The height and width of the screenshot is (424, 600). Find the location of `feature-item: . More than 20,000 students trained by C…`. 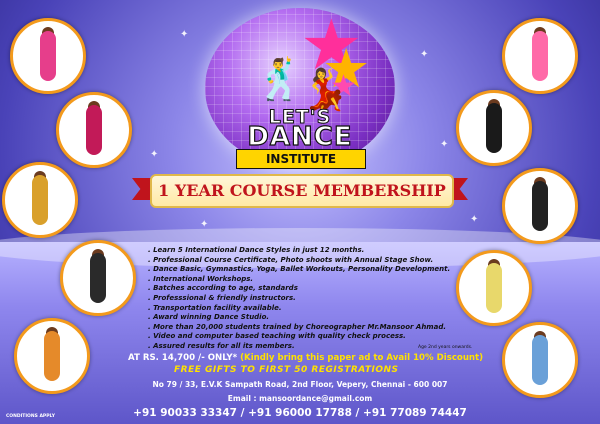

feature-item: . More than 20,000 students trained by C… is located at coordinates (297, 326).